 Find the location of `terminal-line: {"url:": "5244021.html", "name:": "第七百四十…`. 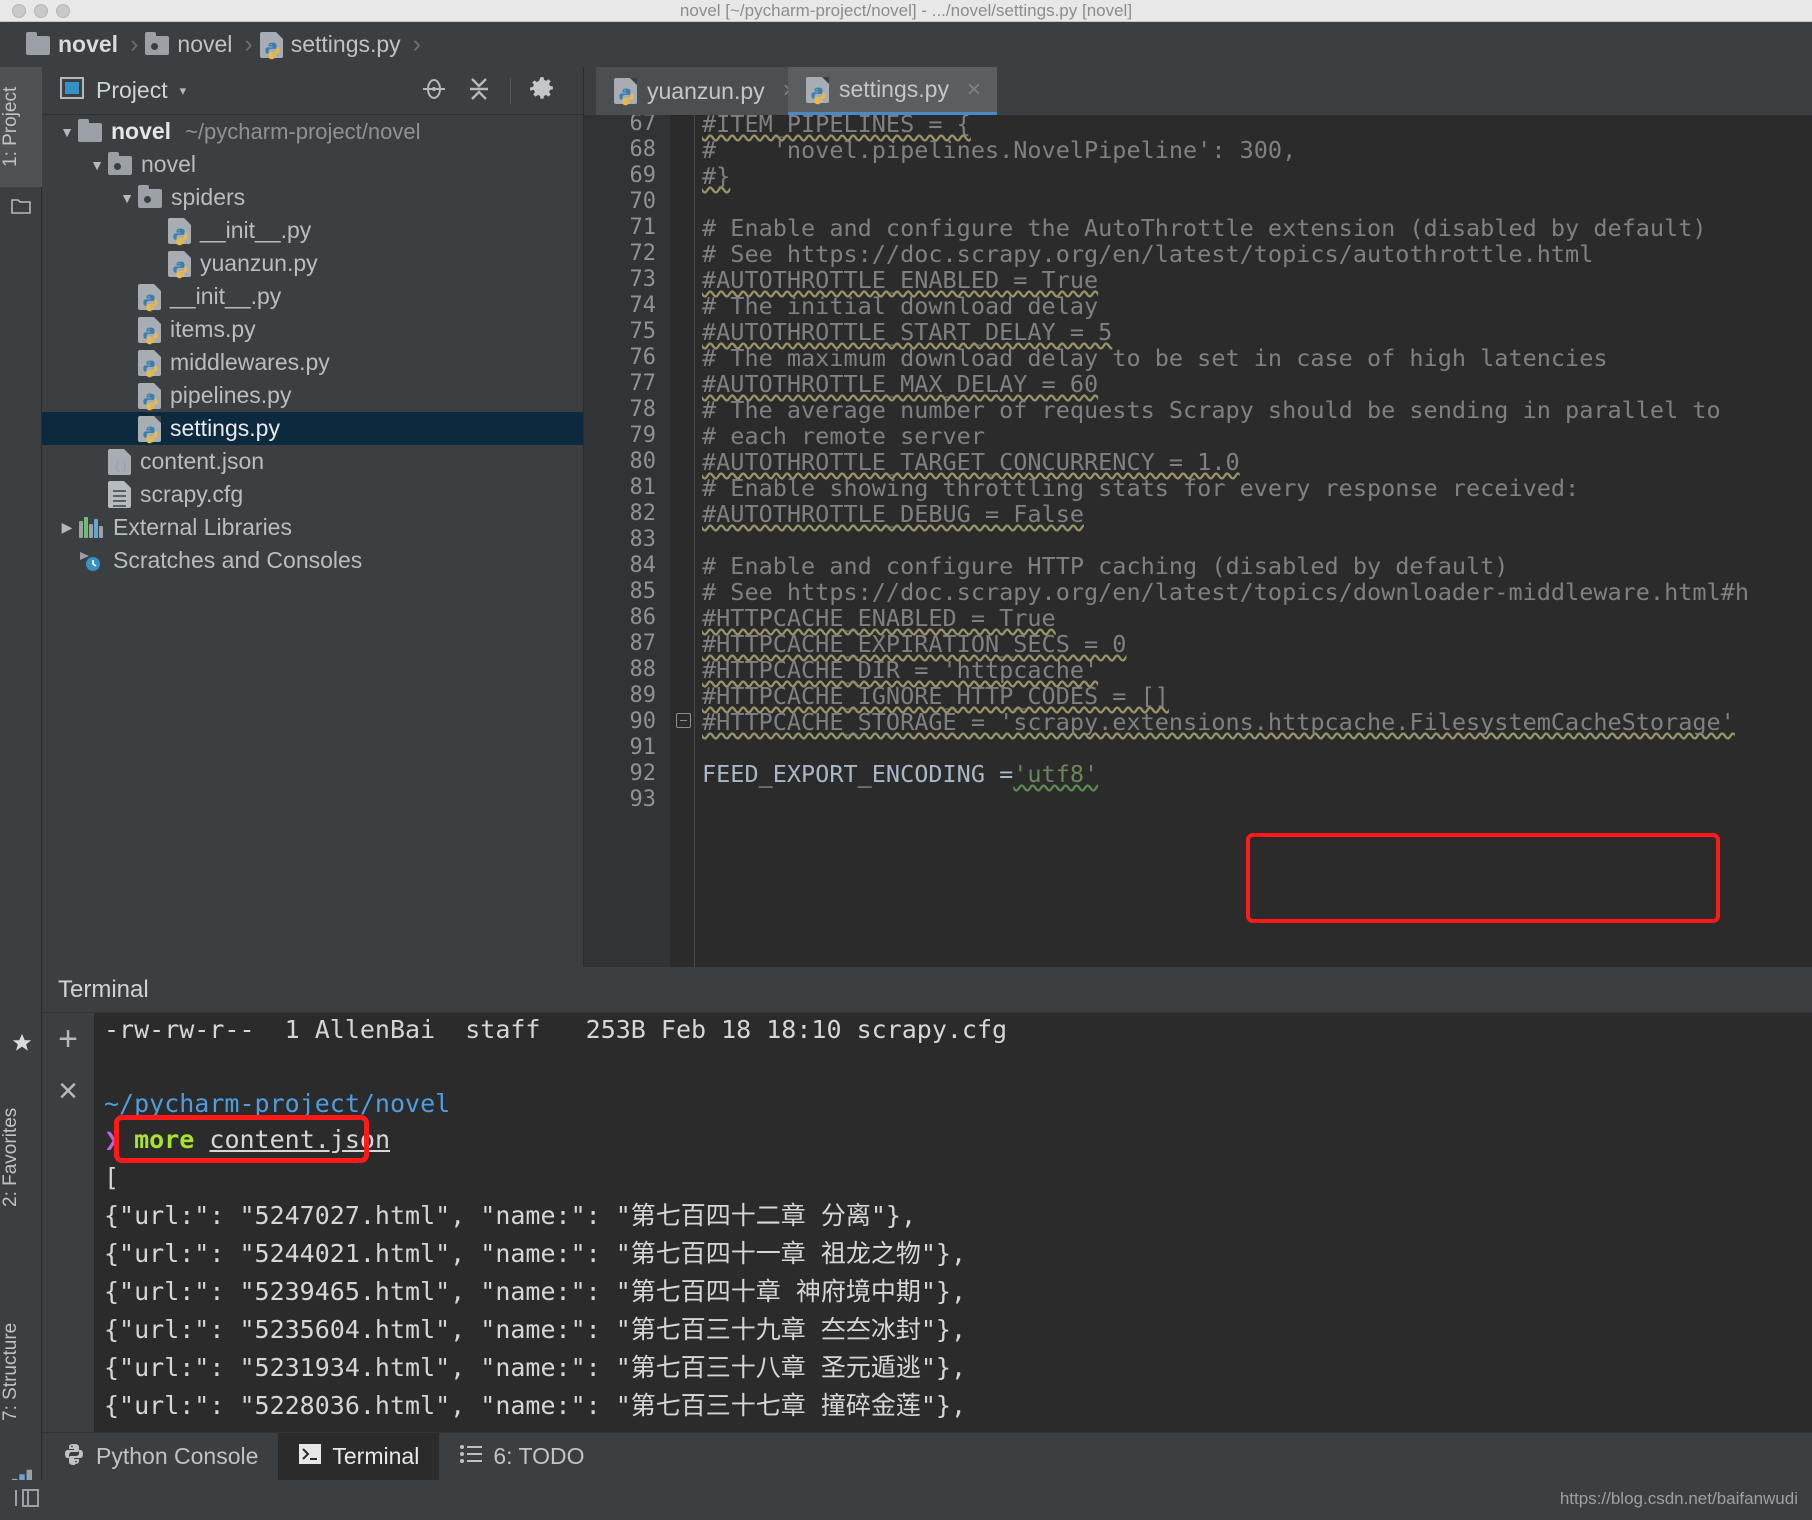

terminal-line: {"url:": "5244021.html", "name:": "第七百四十… is located at coordinates (535, 1253).